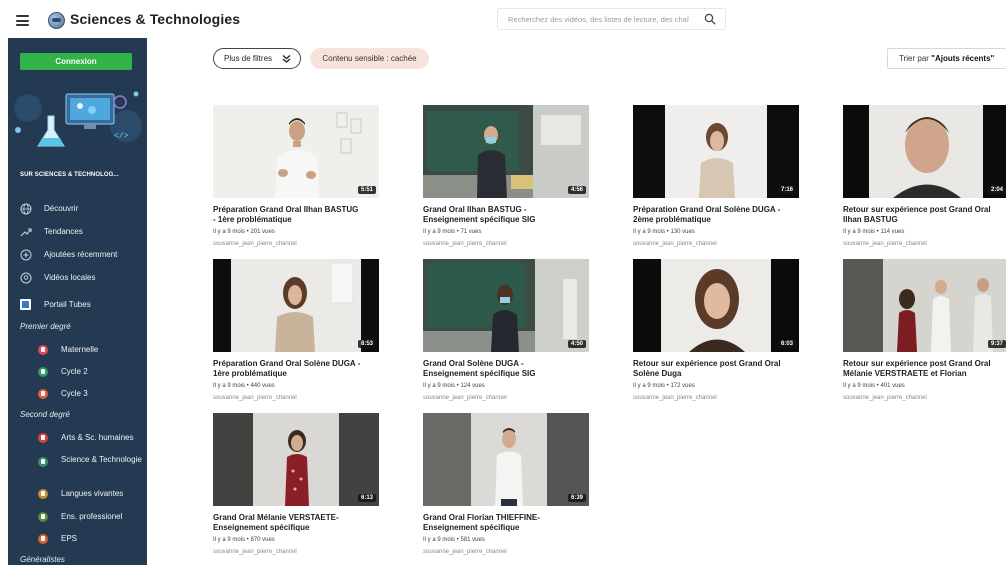  Describe the element at coordinates (997, 344) in the screenshot. I see `video-duration: 9:37` at that location.